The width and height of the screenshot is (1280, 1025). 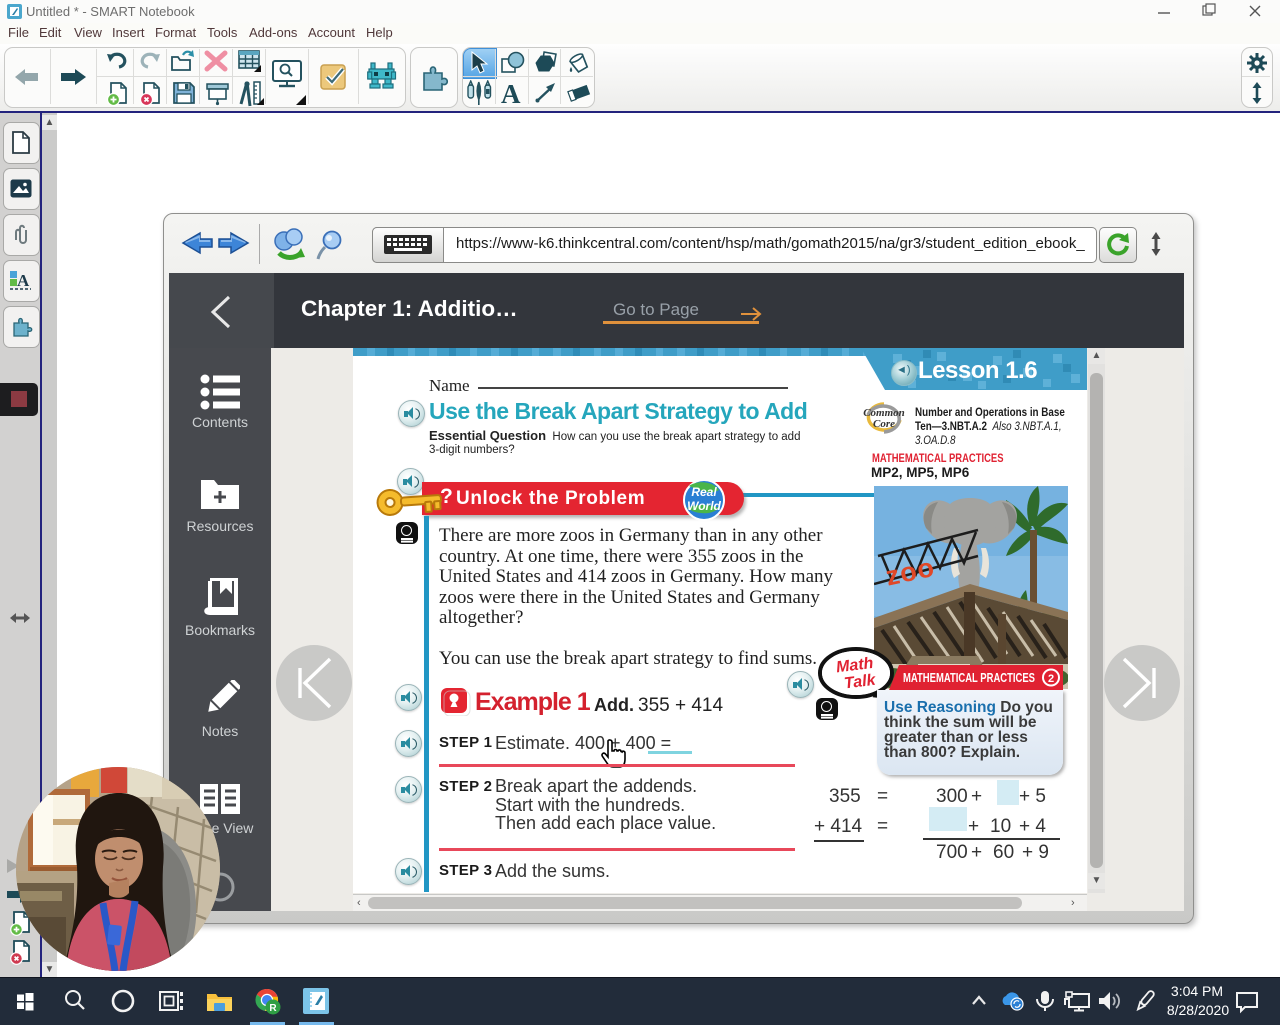 I want to click on svg-text: Core, so click(x=884, y=424).